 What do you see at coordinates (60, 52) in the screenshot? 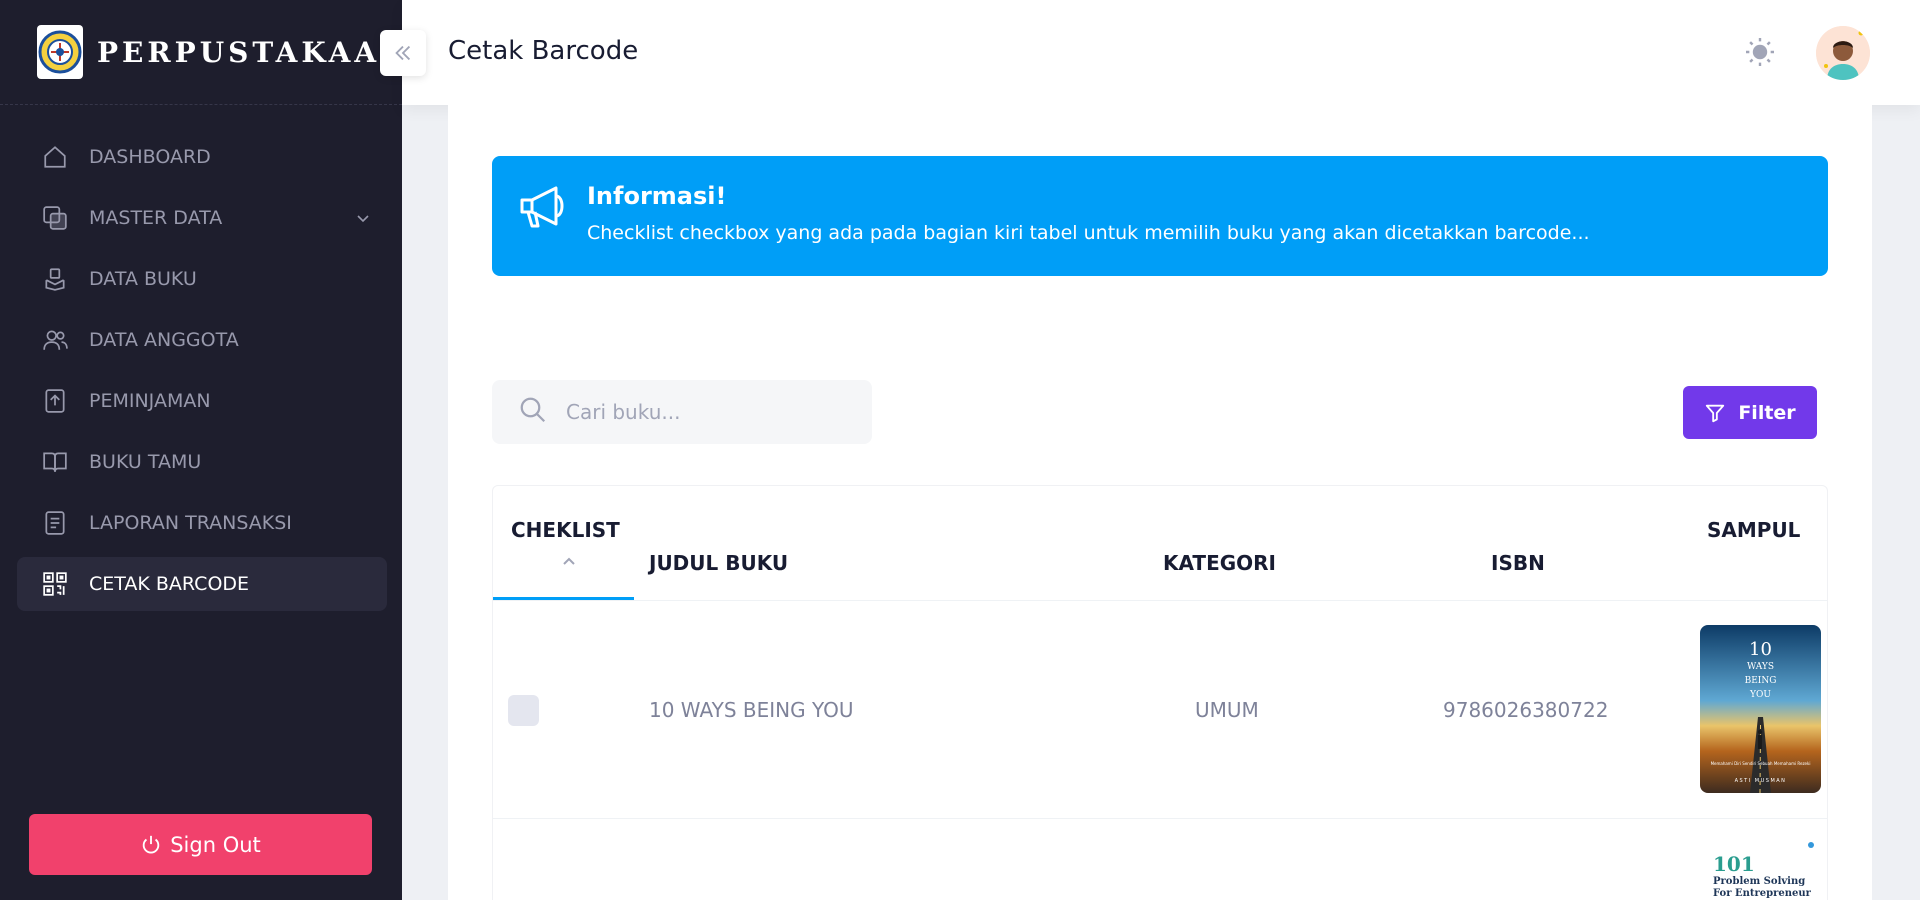
I see `logo-icon` at bounding box center [60, 52].